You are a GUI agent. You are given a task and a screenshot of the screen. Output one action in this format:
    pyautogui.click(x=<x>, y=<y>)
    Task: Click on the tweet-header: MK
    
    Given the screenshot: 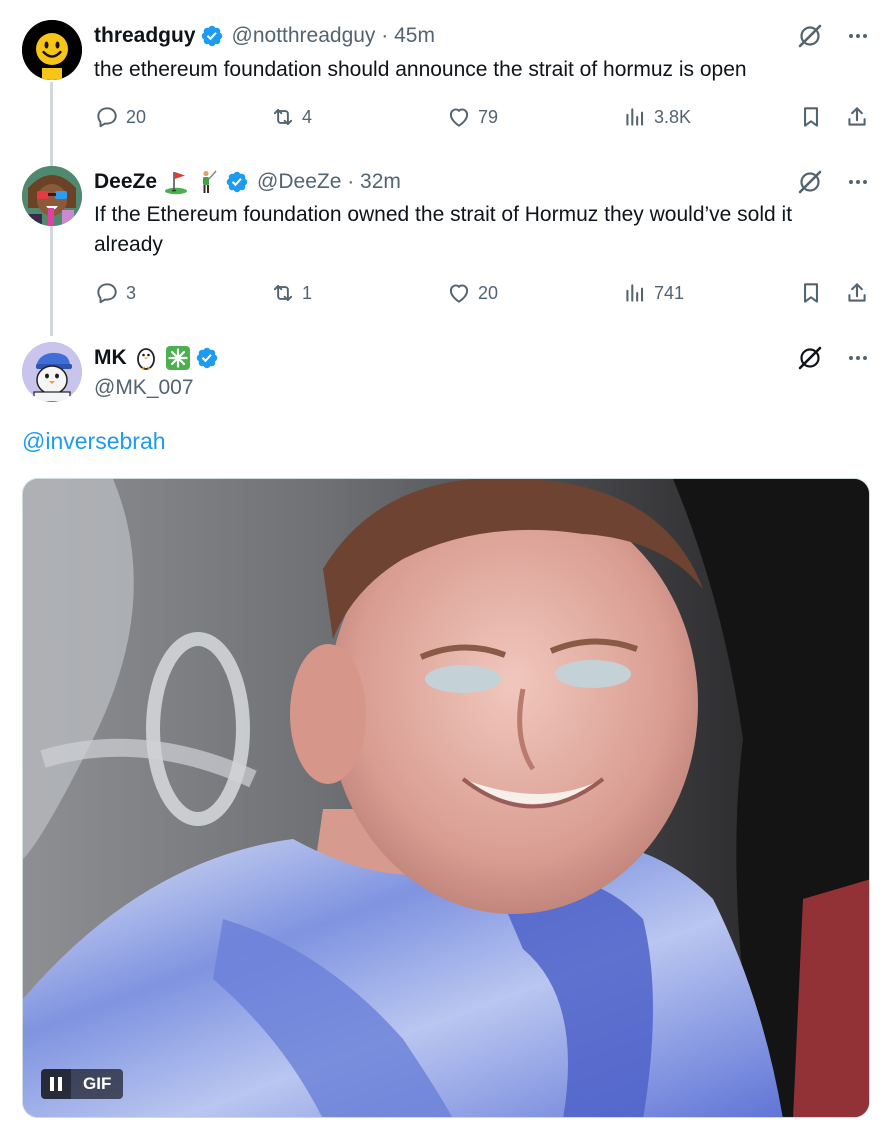 What is the action you would take?
    pyautogui.click(x=493, y=358)
    